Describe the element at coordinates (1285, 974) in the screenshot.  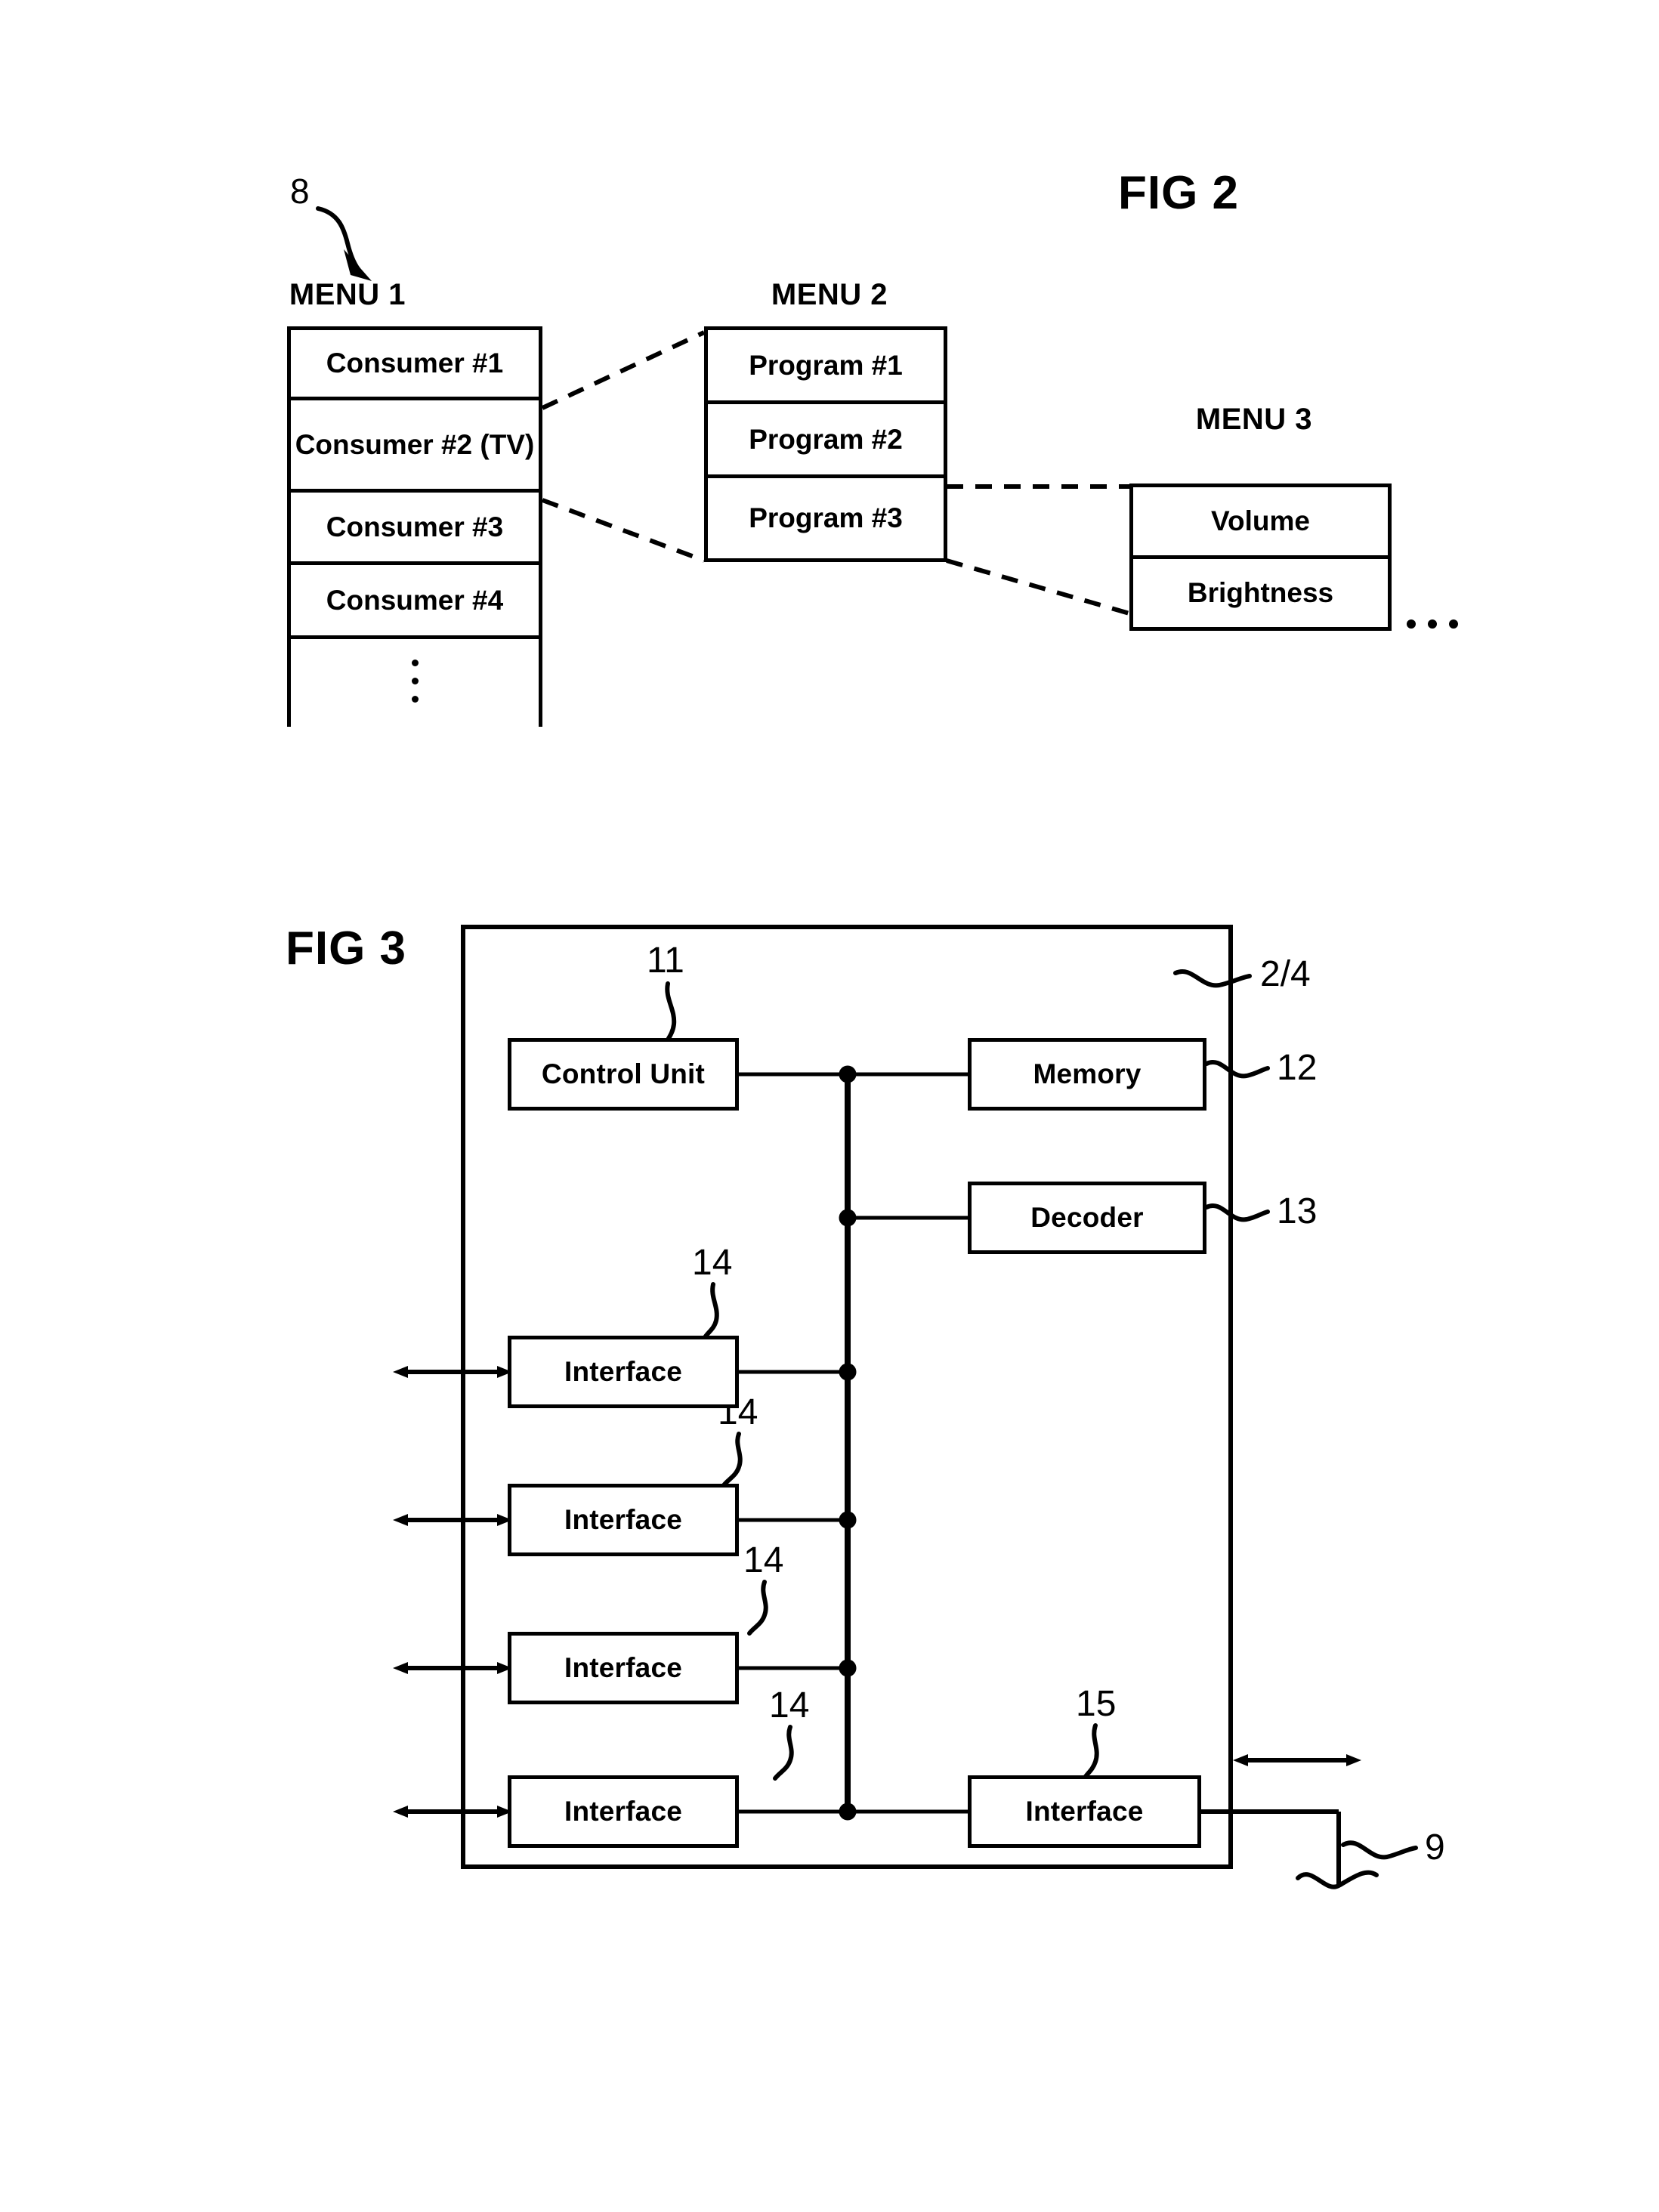
I see `ref-2-4-enclosure: 2/4` at that location.